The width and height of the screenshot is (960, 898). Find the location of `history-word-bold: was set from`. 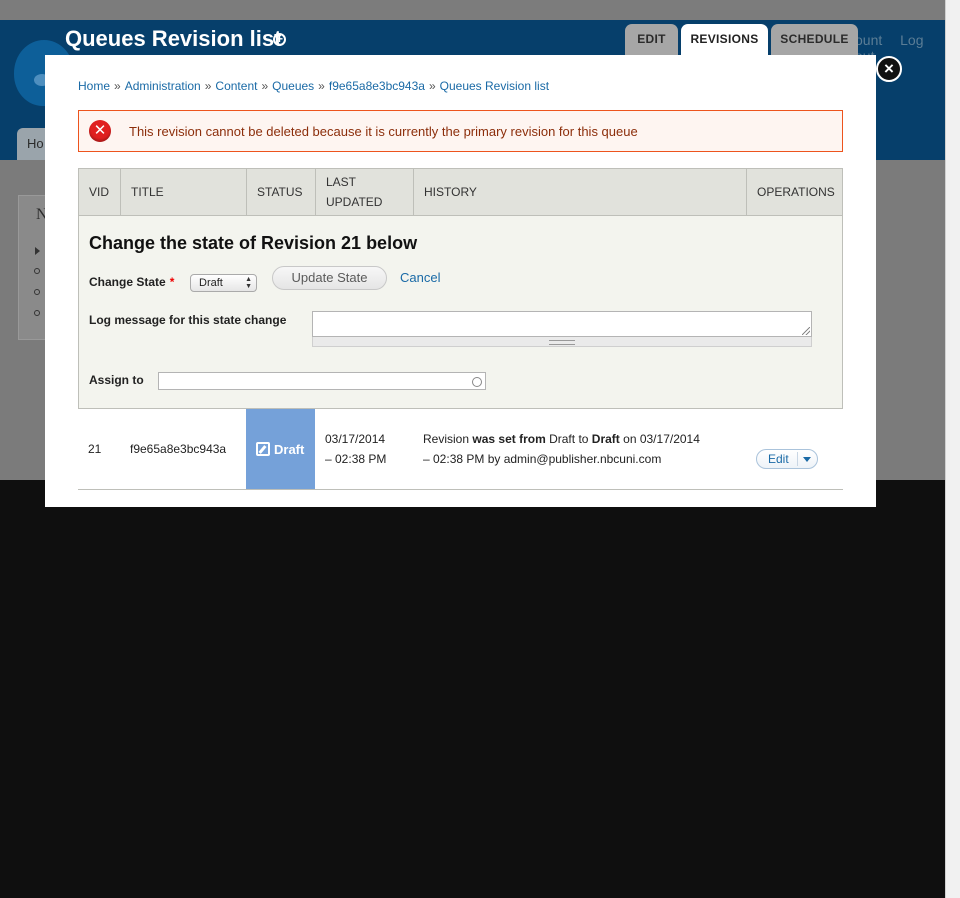

history-word-bold: was set from is located at coordinates (509, 439).